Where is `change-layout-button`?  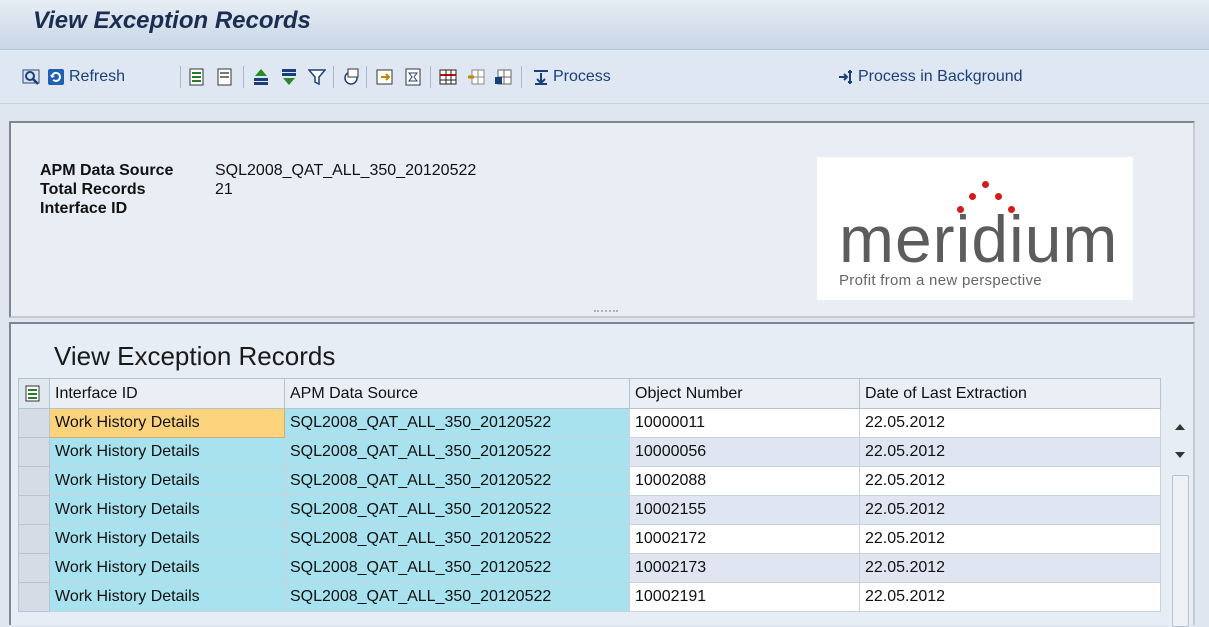 change-layout-button is located at coordinates (476, 77).